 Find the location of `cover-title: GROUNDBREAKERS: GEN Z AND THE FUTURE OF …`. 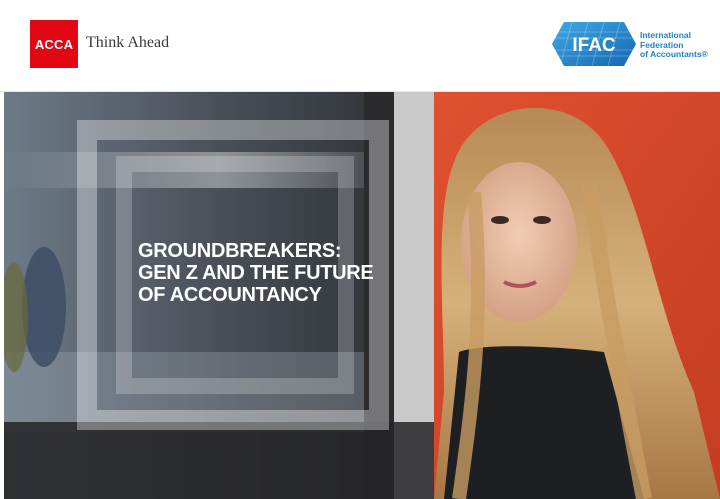

cover-title: GROUNDBREAKERS: GEN Z AND THE FUTURE OF … is located at coordinates (298, 273).